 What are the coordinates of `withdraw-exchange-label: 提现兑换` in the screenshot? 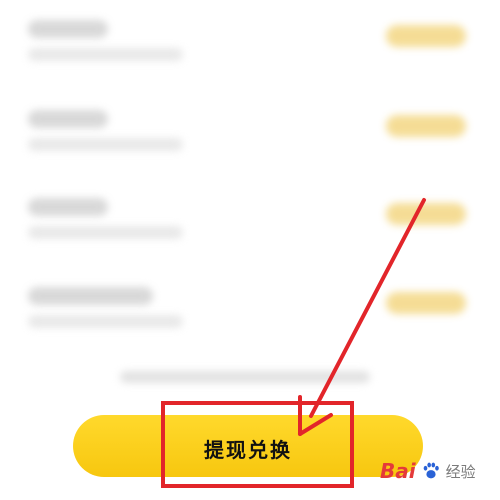 It's located at (248, 449).